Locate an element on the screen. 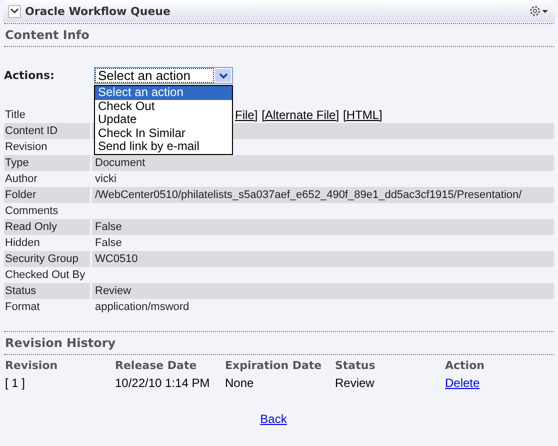 Image resolution: width=558 pixels, height=446 pixels. field-label: Revision is located at coordinates (26, 147).